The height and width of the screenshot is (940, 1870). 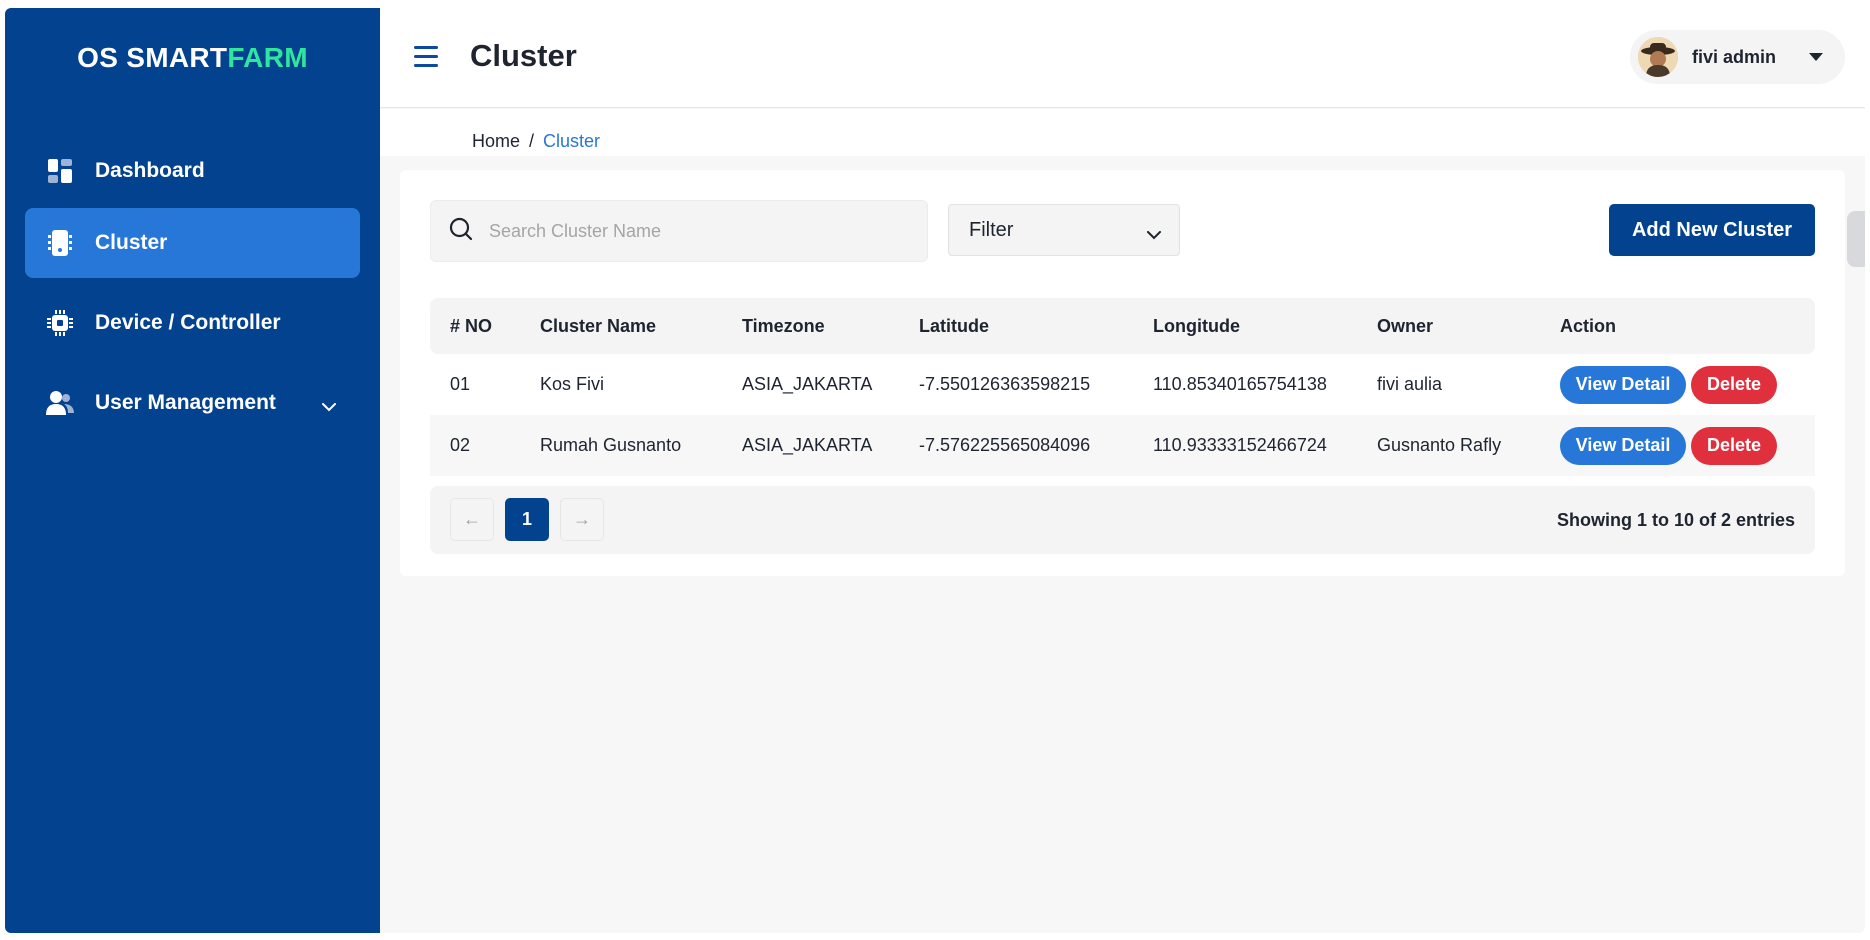 What do you see at coordinates (60, 243) in the screenshot?
I see `cluster-icon` at bounding box center [60, 243].